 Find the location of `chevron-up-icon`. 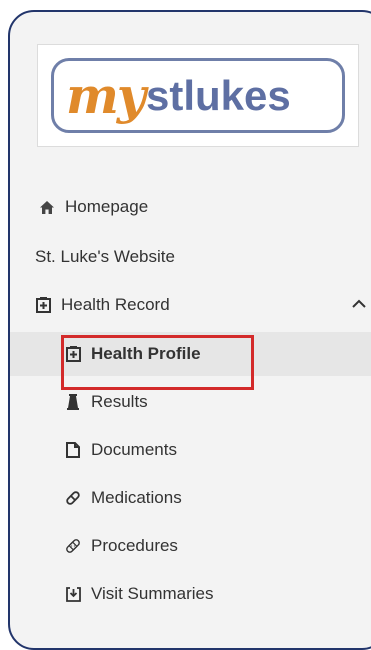

chevron-up-icon is located at coordinates (359, 304).